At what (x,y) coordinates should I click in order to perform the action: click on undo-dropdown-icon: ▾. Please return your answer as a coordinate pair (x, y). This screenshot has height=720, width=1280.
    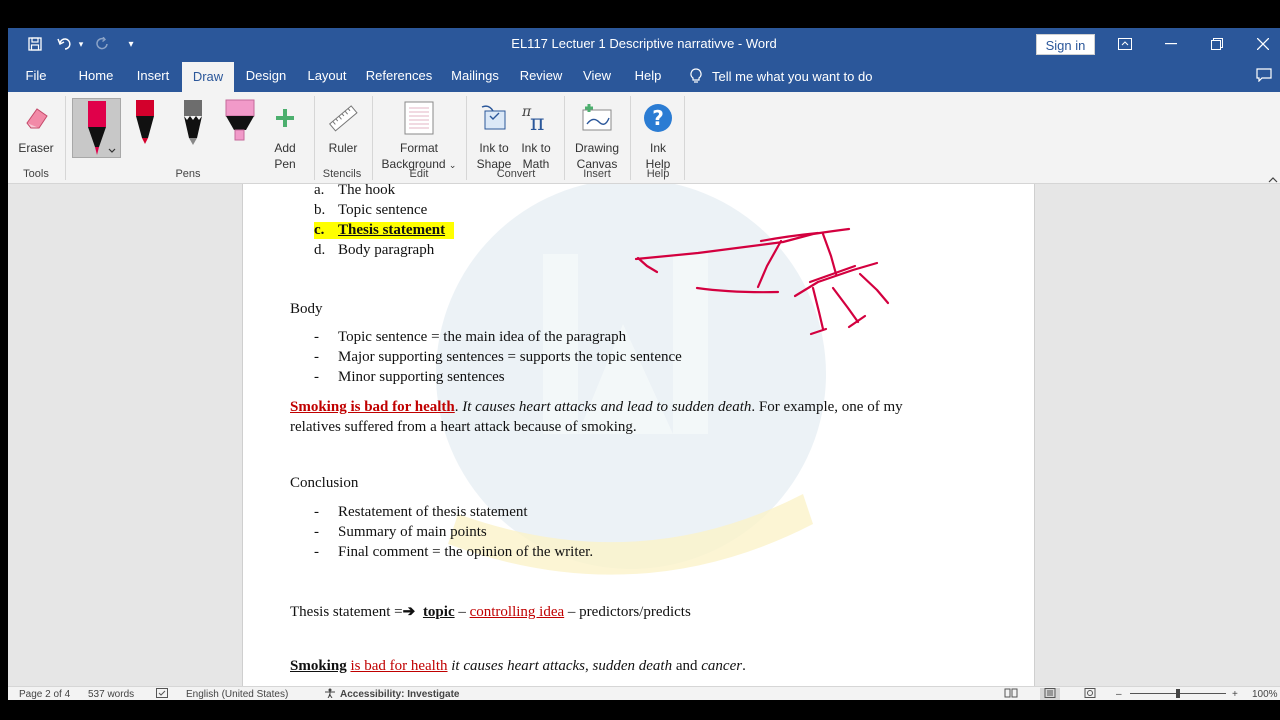
    Looking at the image, I should click on (81, 44).